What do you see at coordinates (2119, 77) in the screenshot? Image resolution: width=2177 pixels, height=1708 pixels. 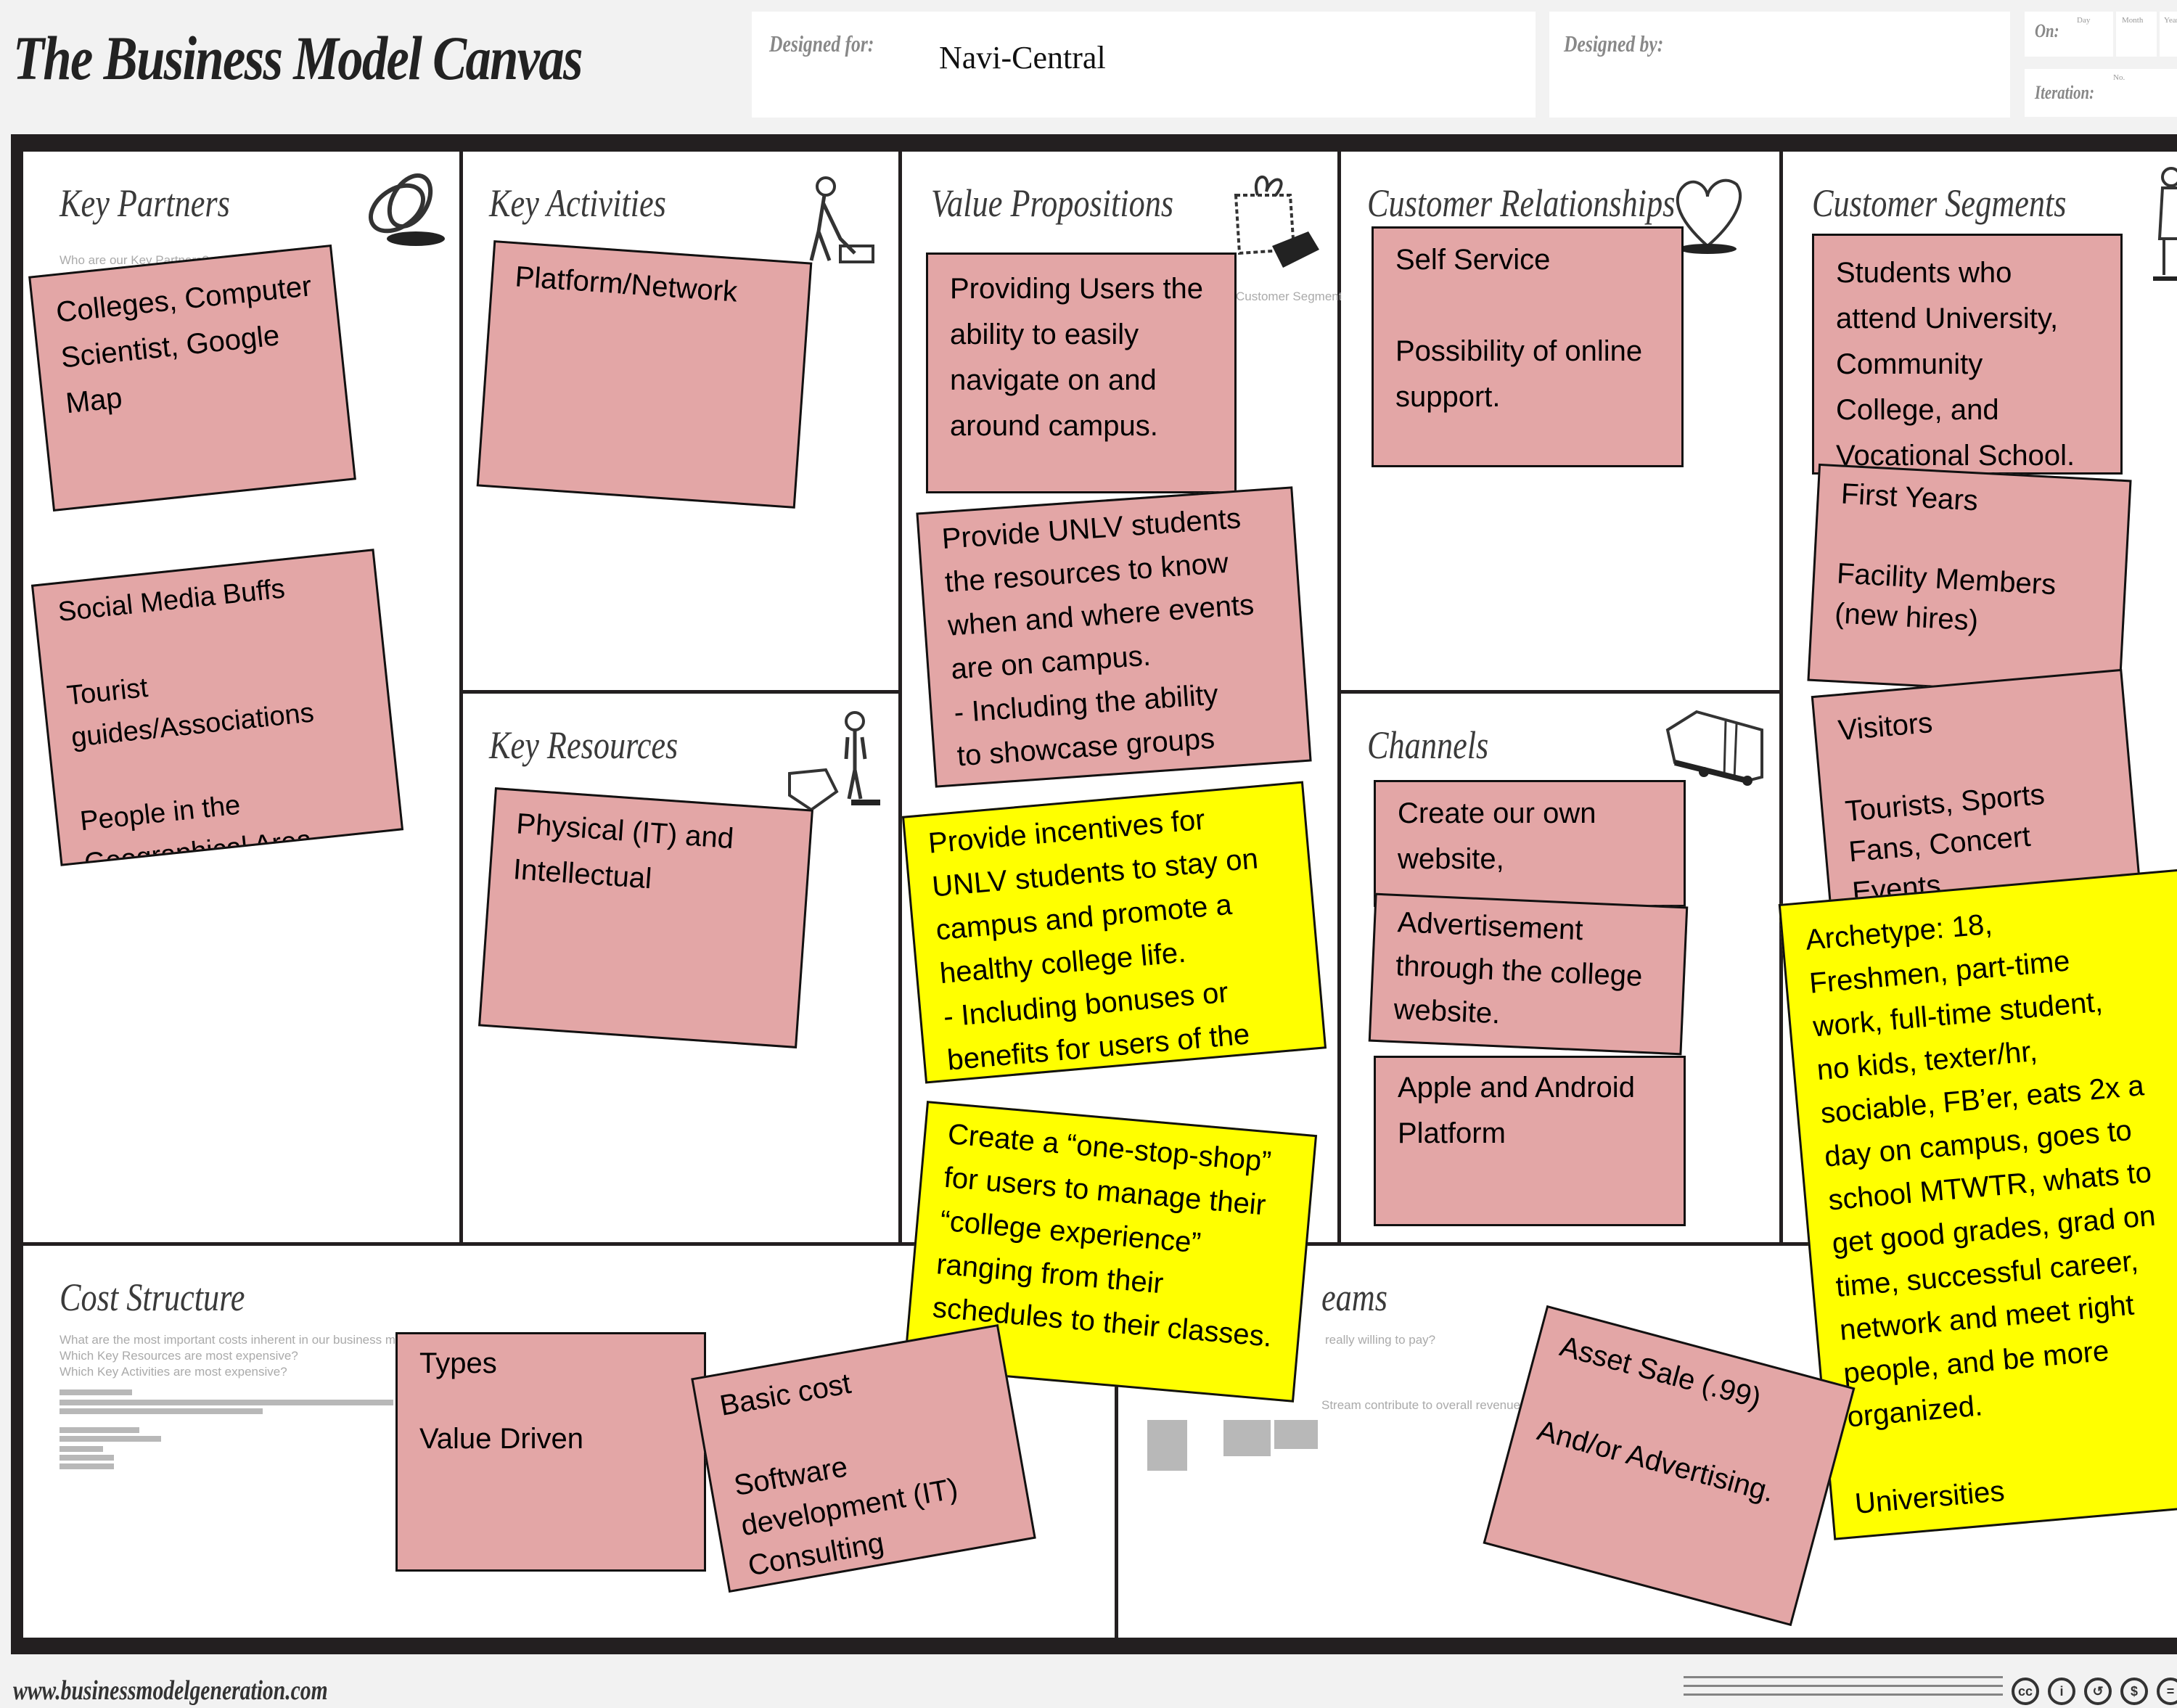 I see `iteration-no-label: No.` at bounding box center [2119, 77].